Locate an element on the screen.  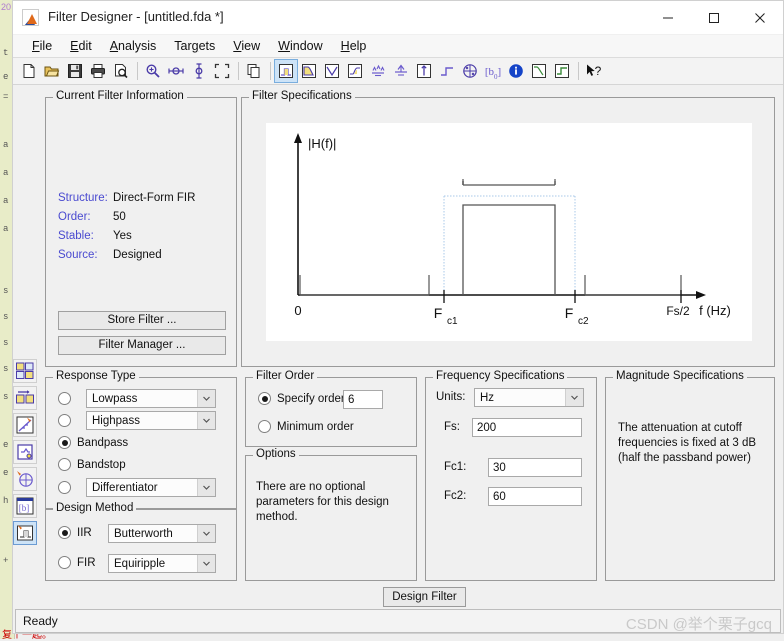
zoom-in-icon is located at coordinates (153, 71).